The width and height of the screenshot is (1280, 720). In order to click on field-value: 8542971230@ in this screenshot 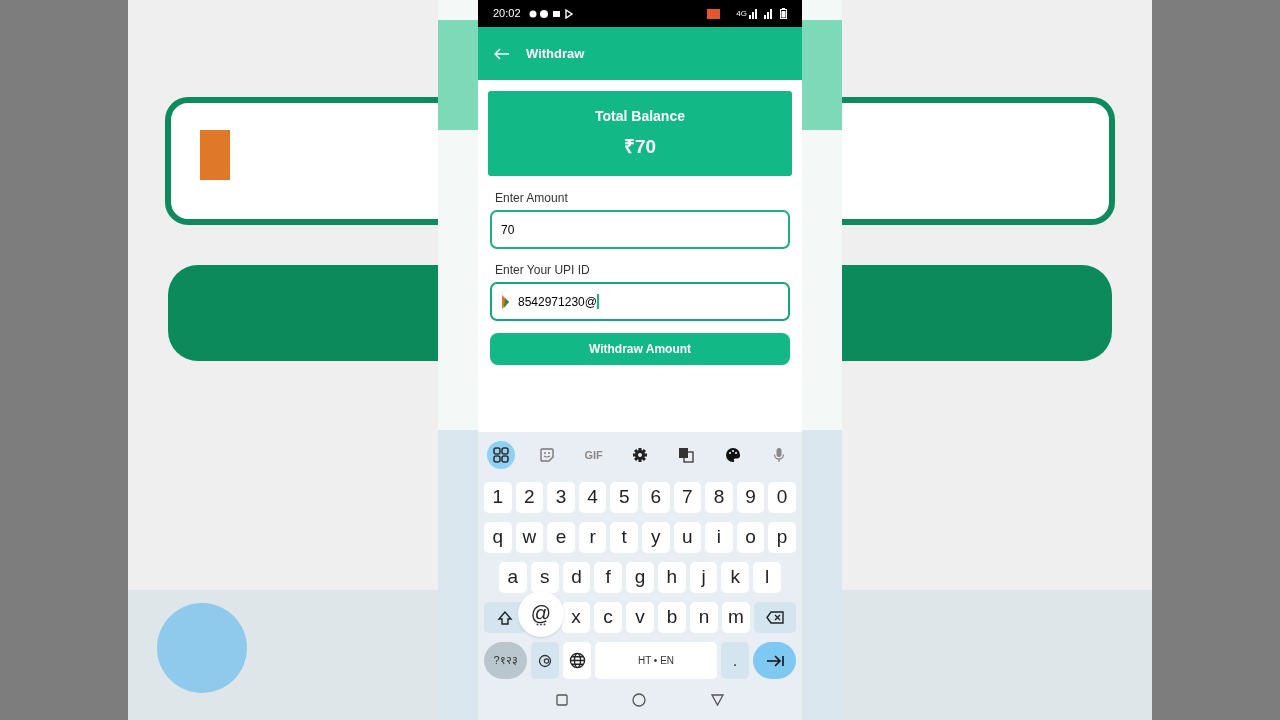, I will do `click(557, 302)`.